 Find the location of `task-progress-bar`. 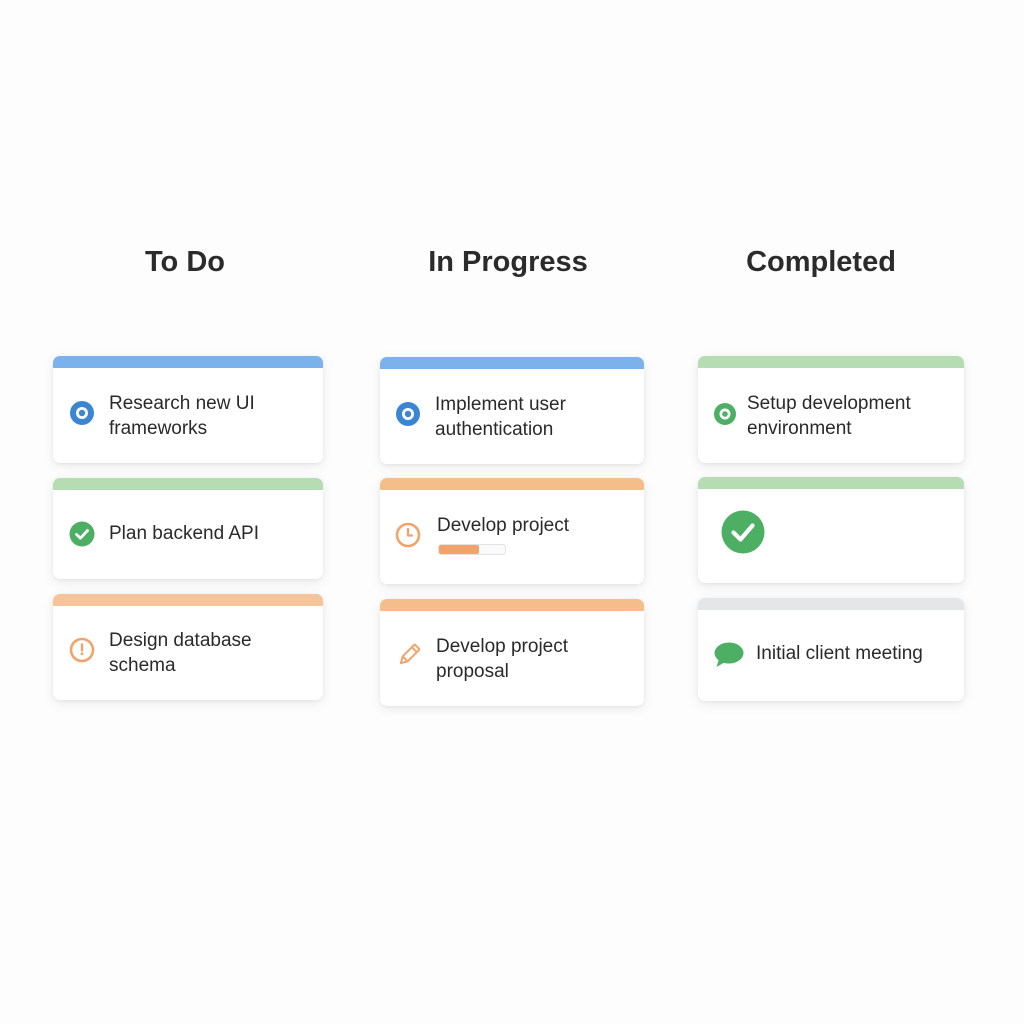

task-progress-bar is located at coordinates (472, 549).